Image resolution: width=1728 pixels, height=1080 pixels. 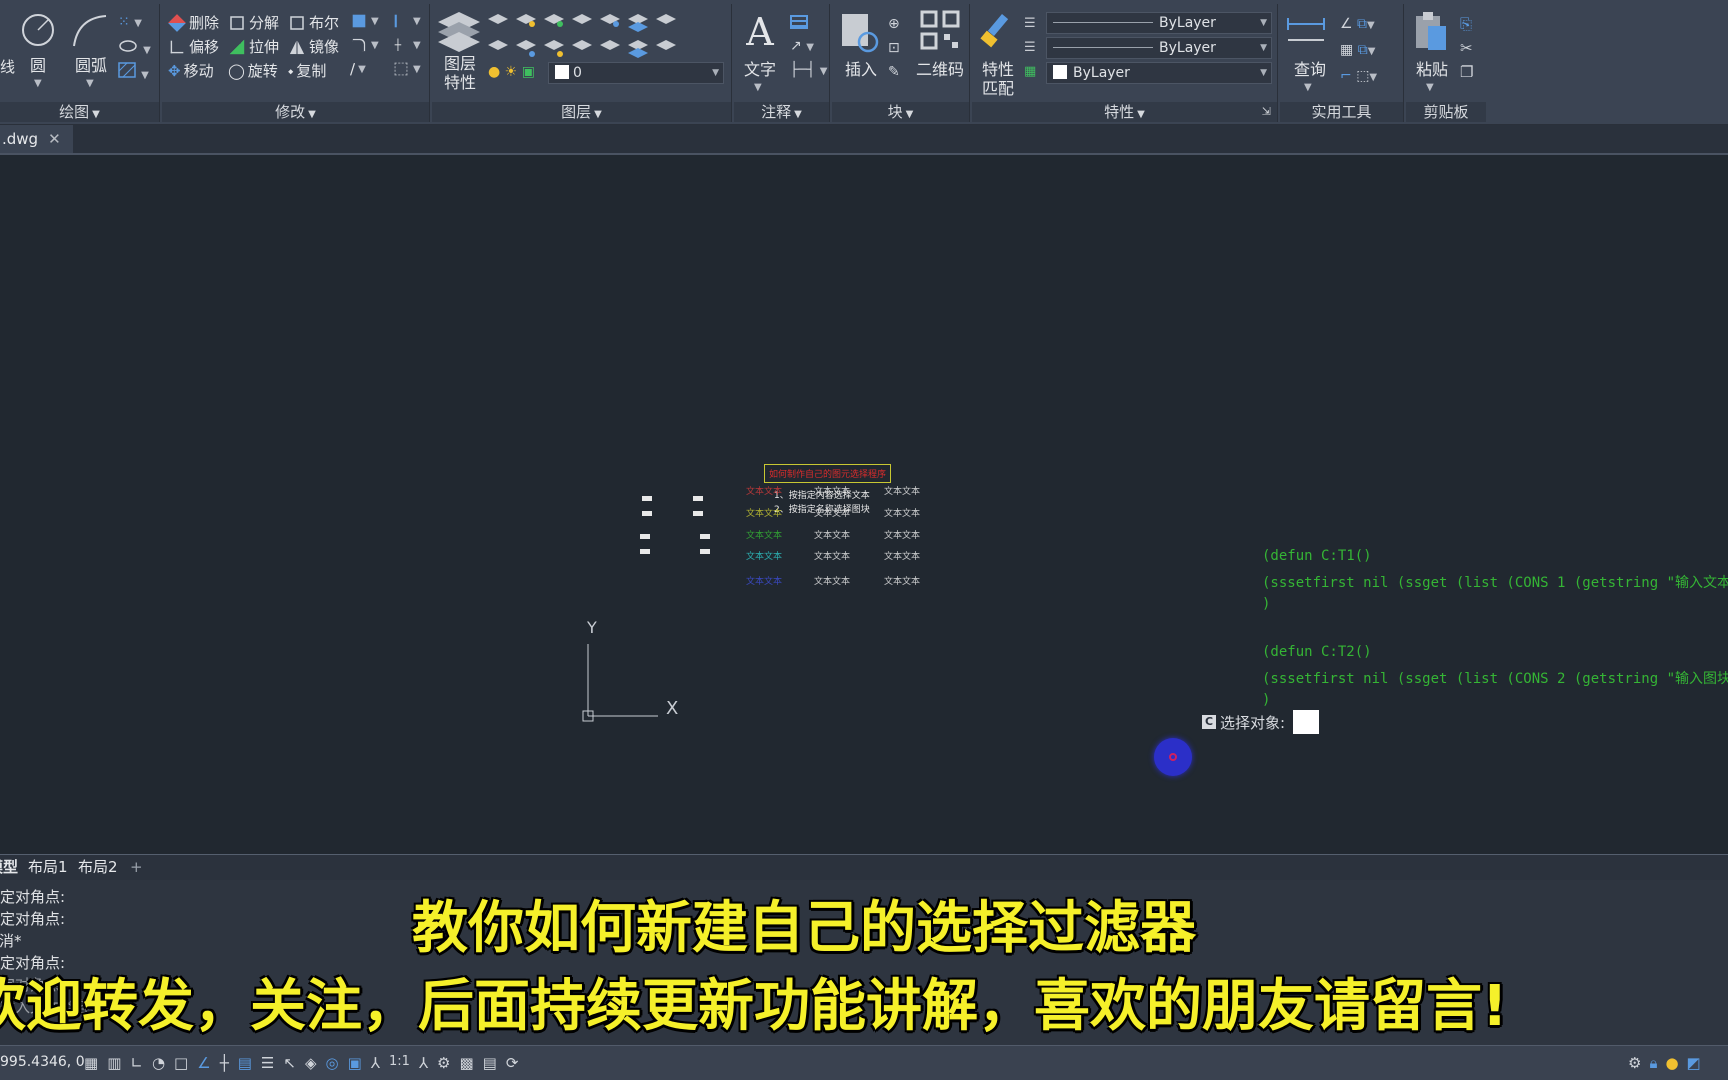 I want to click on scale-button: ▼, so click(x=406, y=69).